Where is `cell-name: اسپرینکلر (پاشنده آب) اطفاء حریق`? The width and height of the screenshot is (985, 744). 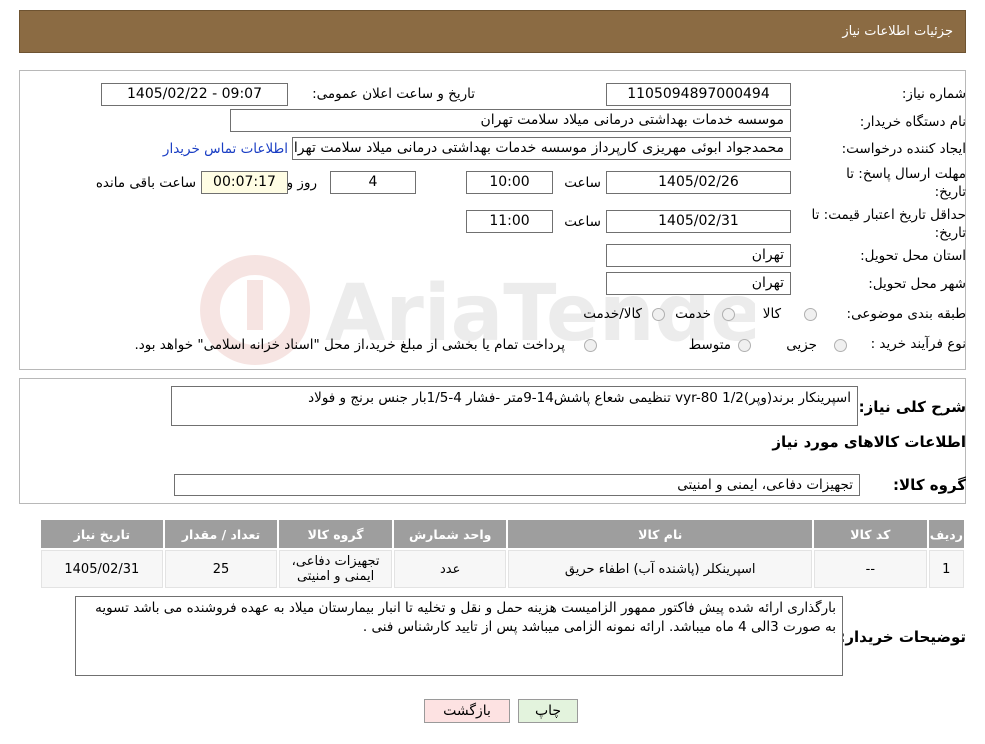 cell-name: اسپرینکلر (پاشنده آب) اطفاء حریق is located at coordinates (660, 569).